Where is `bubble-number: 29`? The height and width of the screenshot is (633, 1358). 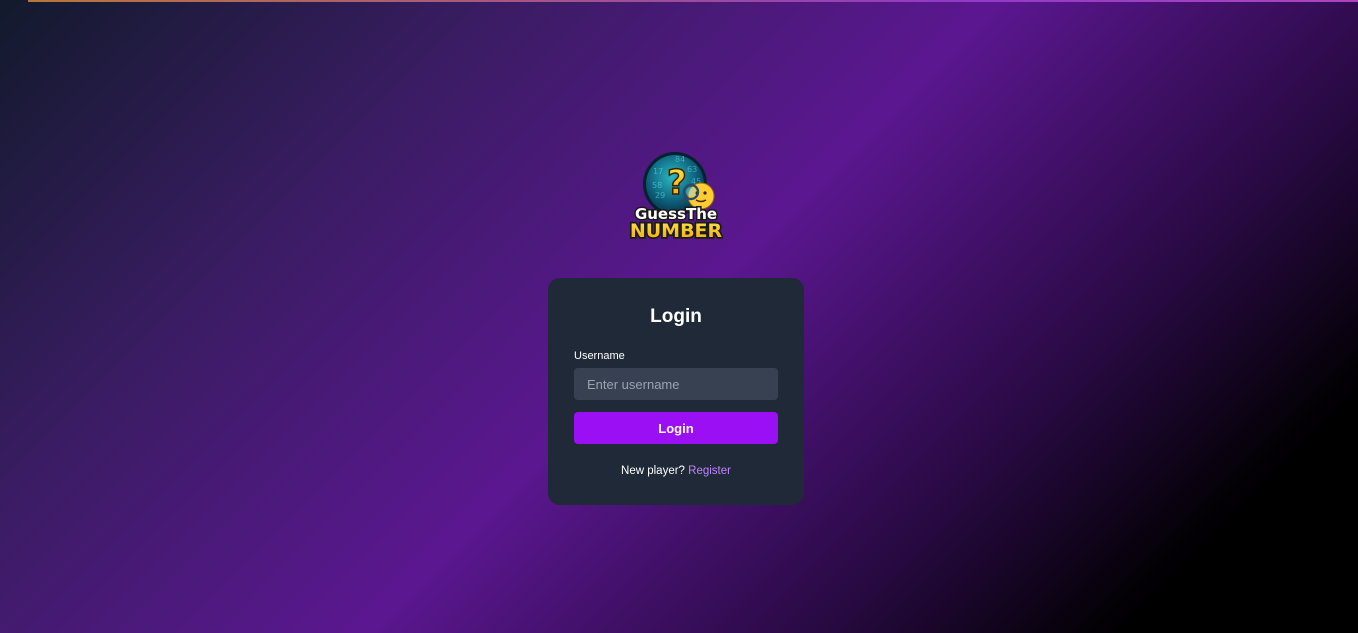 bubble-number: 29 is located at coordinates (660, 195).